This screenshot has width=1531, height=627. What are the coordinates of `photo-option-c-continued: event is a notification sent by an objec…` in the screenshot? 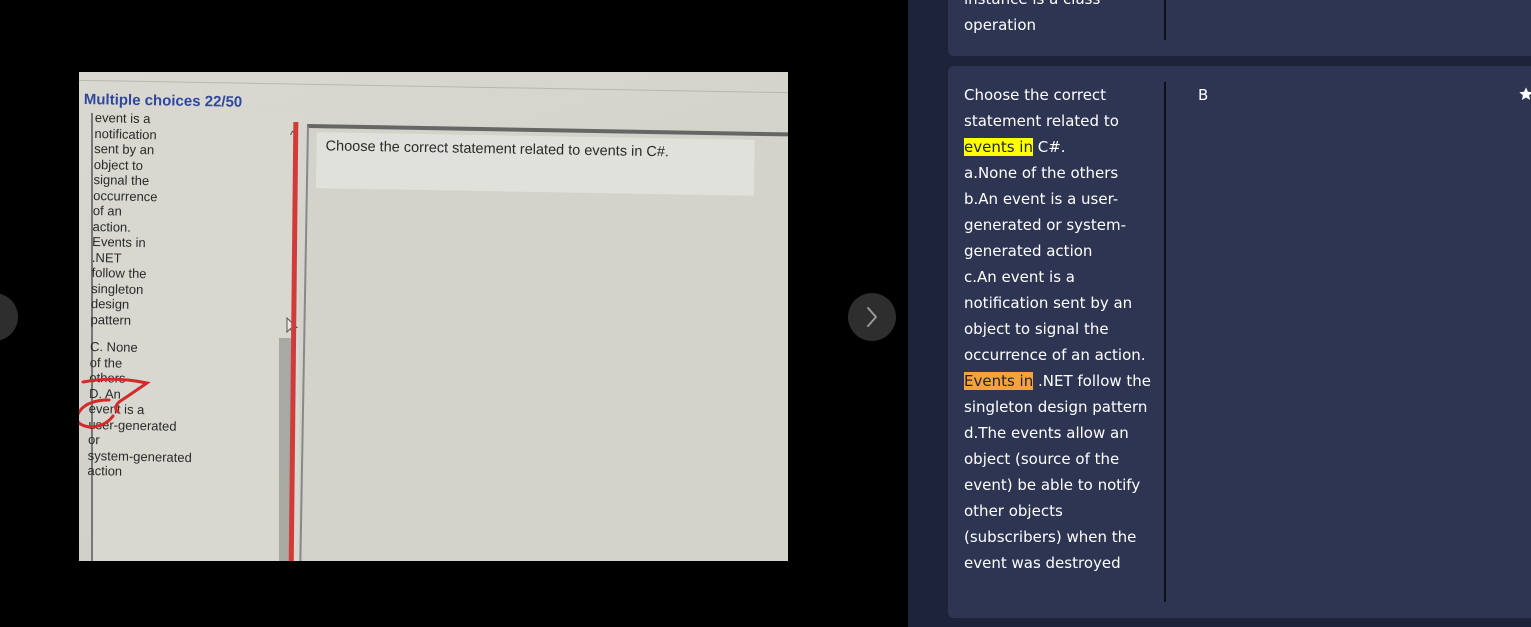 It's located at (124, 219).